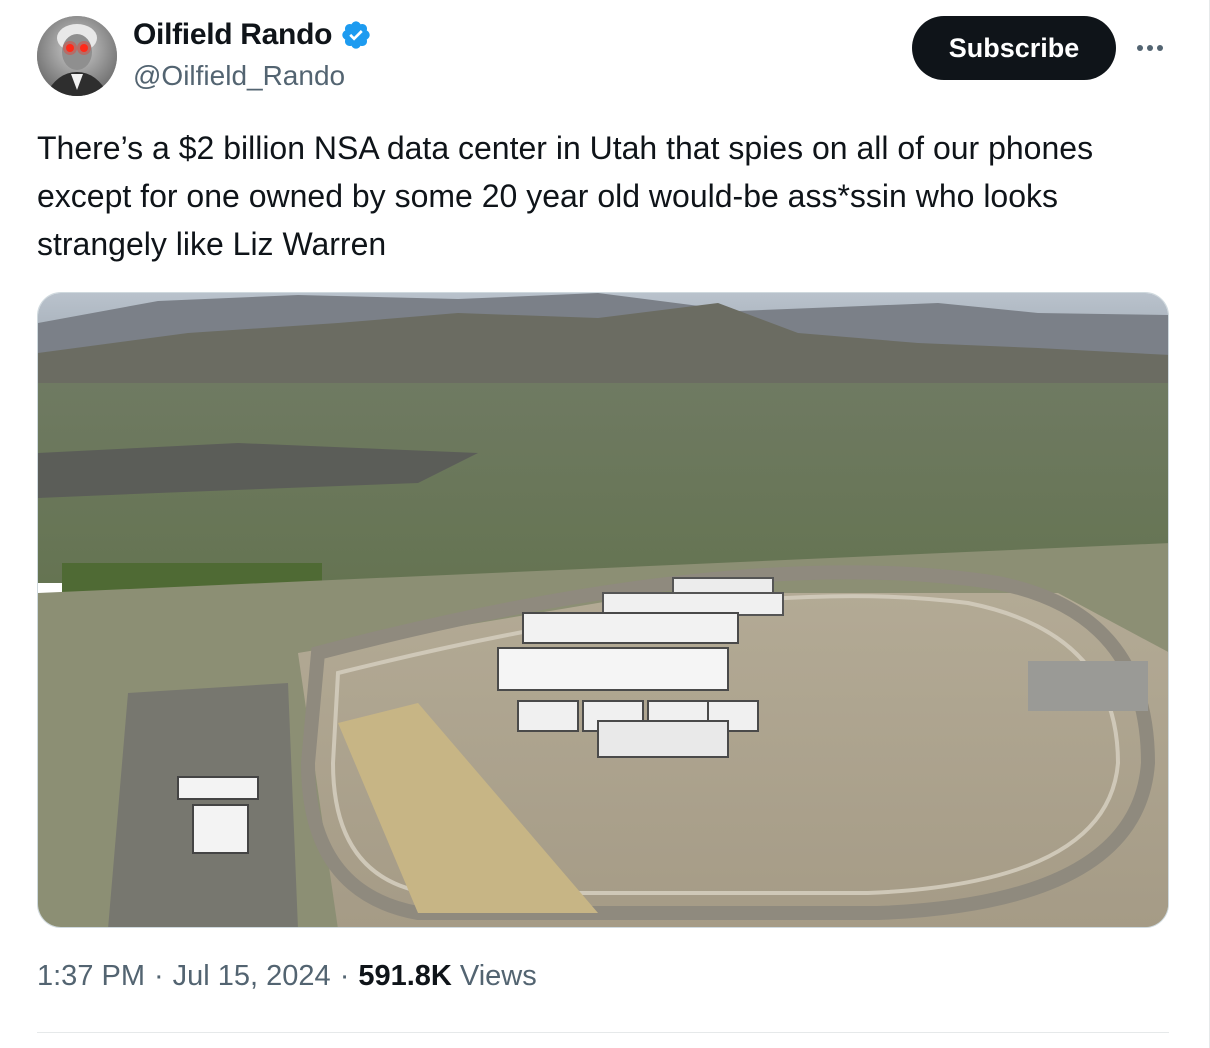  Describe the element at coordinates (232, 35) in the screenshot. I see `author-display-name: Oilfield Rando` at that location.